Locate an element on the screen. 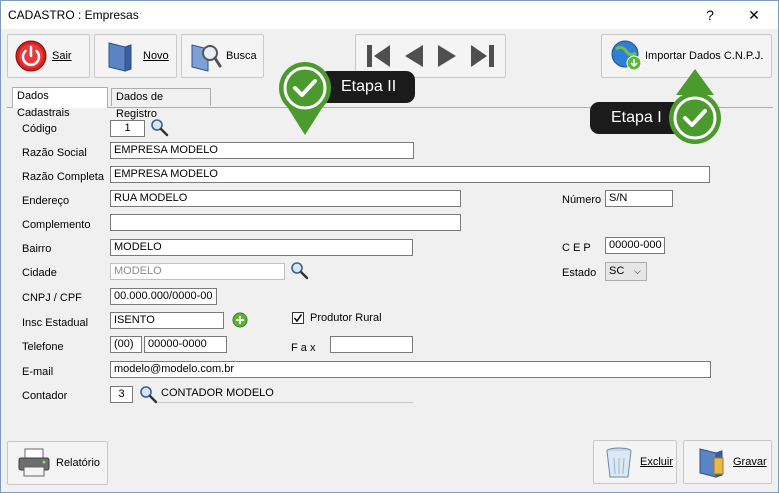  checkmark-icon is located at coordinates (298, 318).